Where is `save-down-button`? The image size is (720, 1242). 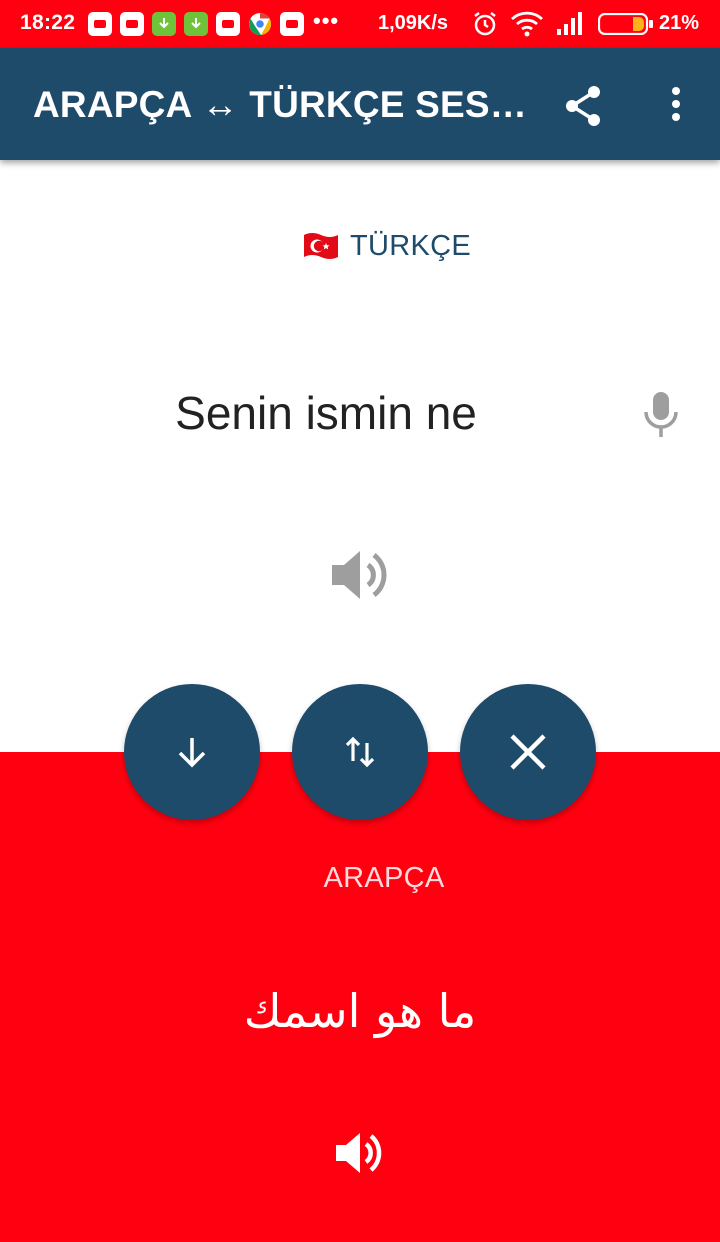
save-down-button is located at coordinates (192, 752).